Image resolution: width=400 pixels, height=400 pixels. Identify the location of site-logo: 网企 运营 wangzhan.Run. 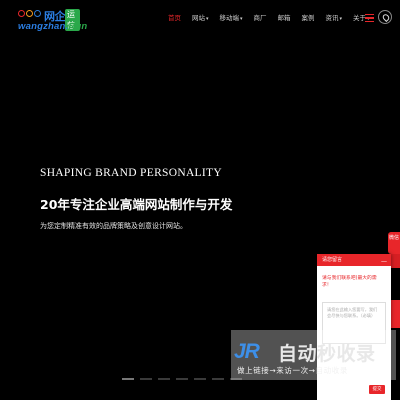
(52, 21).